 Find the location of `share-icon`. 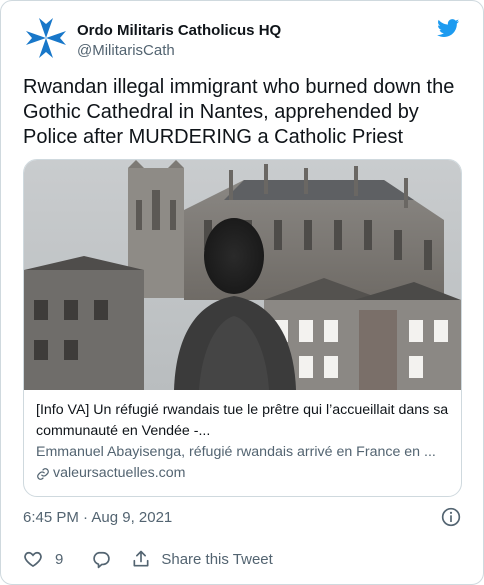

share-icon is located at coordinates (141, 558).